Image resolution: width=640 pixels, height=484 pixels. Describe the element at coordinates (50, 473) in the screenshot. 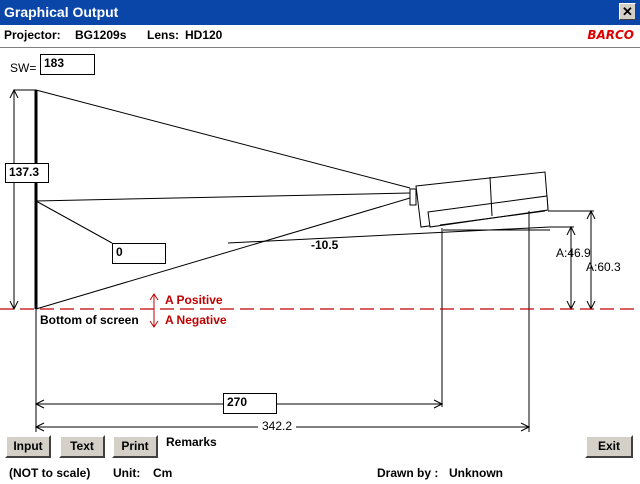

I see `scale-note: (NOT to scale)` at that location.